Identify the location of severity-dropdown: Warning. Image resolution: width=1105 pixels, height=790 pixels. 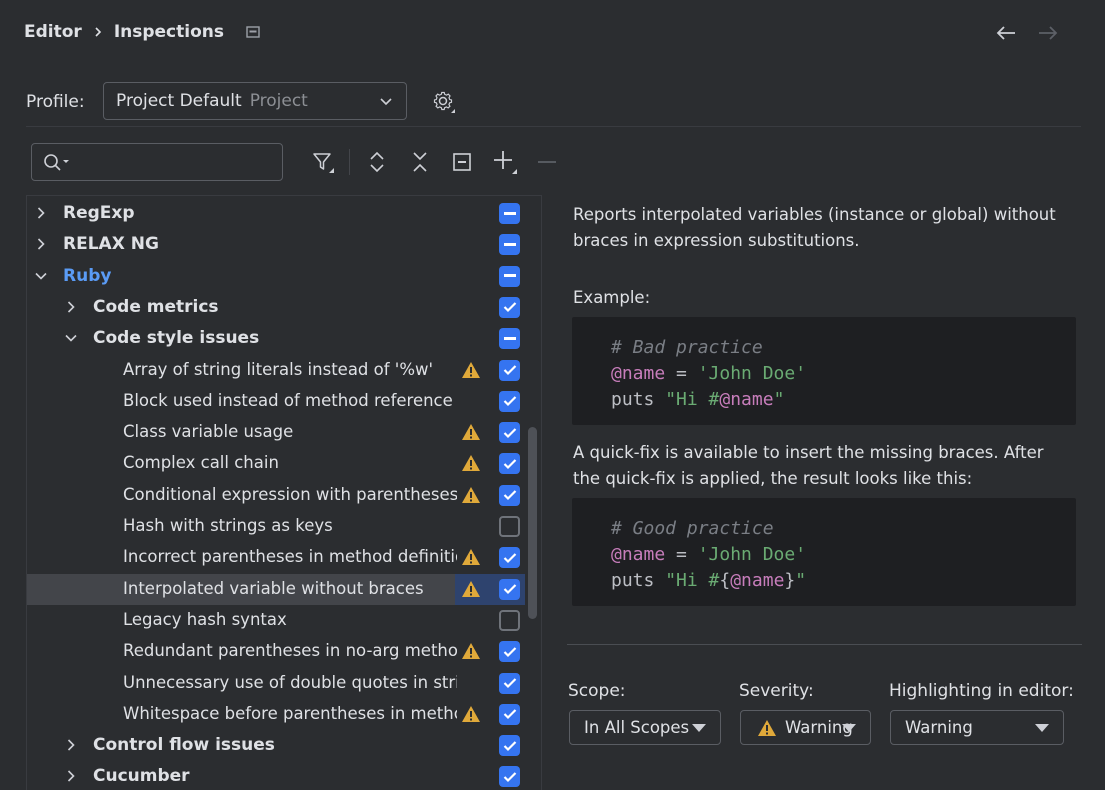
(805, 727).